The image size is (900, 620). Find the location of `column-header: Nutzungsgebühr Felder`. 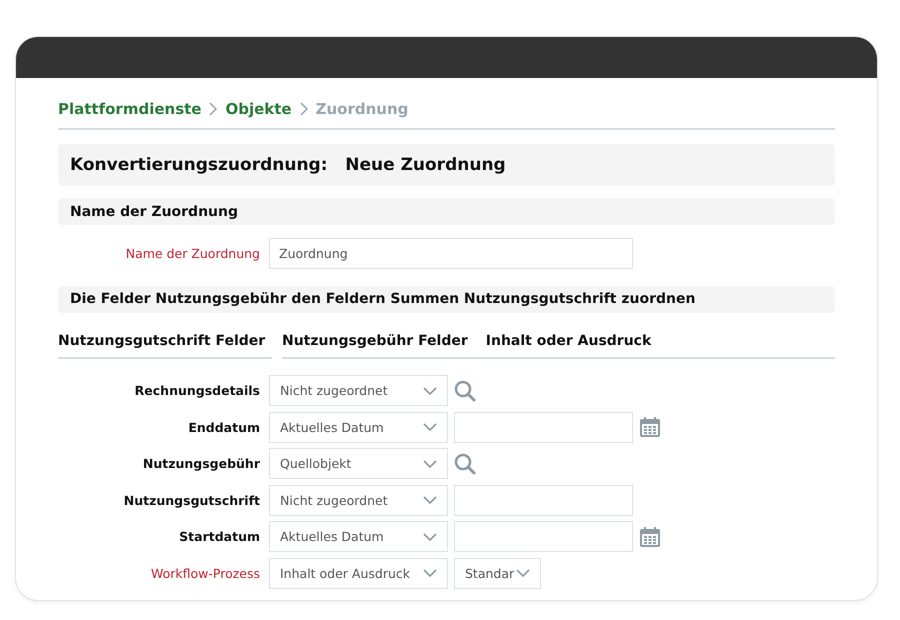

column-header: Nutzungsgebühr Felder is located at coordinates (375, 340).